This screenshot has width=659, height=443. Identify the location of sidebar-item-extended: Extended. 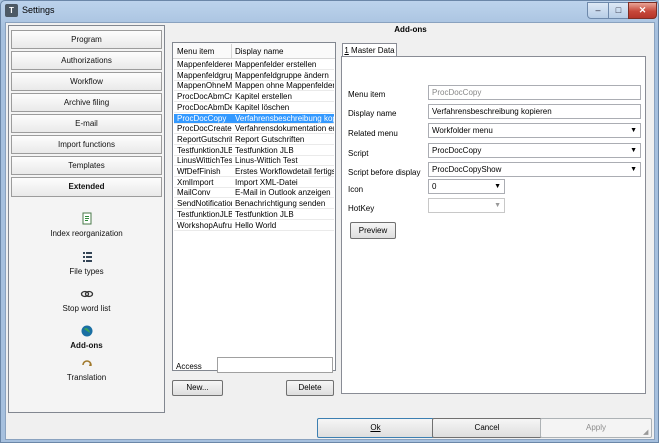
(86, 187).